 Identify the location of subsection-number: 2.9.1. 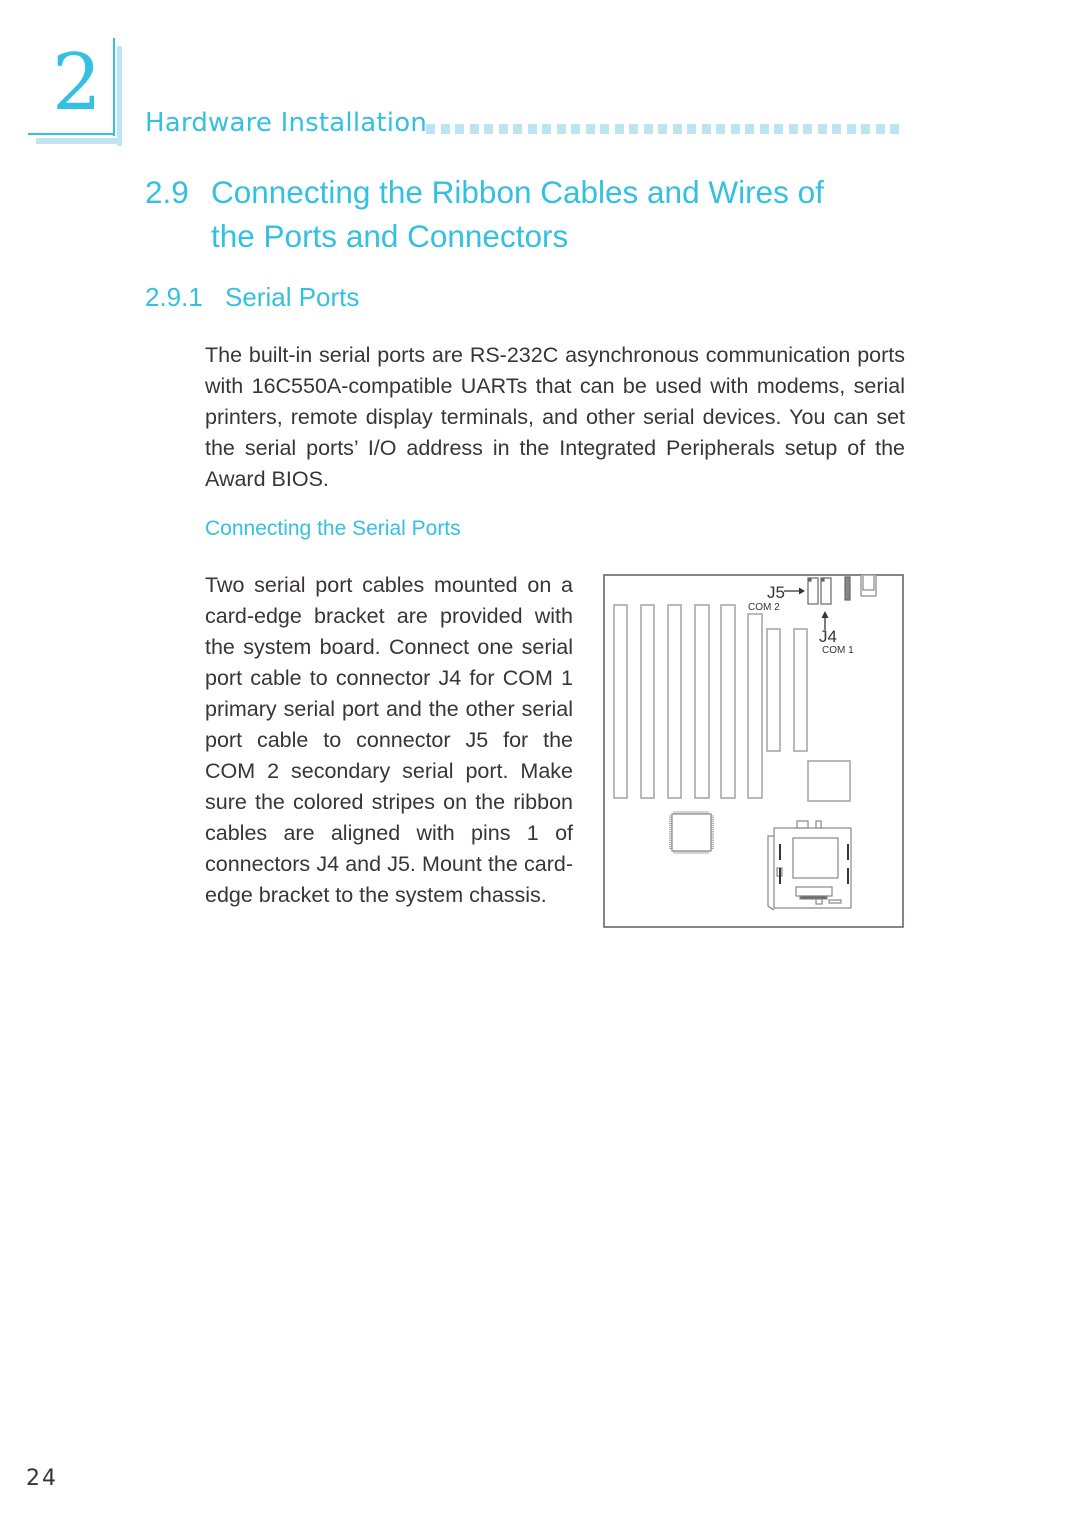
(174, 297).